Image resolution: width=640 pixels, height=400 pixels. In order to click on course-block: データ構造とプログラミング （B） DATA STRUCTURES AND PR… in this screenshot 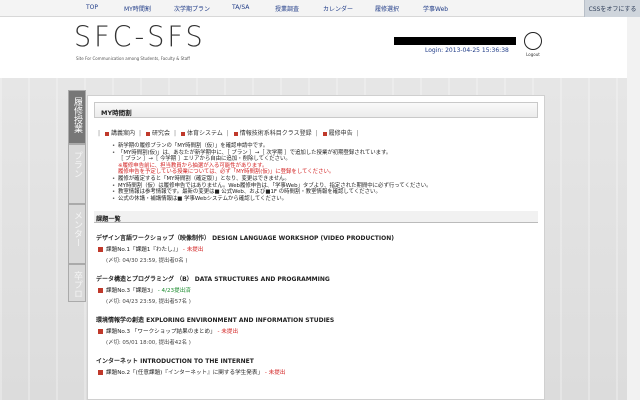, I will do `click(320, 289)`.